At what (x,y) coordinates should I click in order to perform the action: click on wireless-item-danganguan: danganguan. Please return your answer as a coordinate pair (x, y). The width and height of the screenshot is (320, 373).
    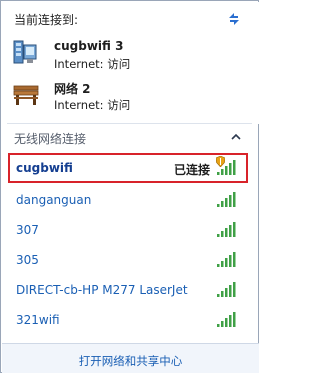
    Looking at the image, I should click on (128, 200).